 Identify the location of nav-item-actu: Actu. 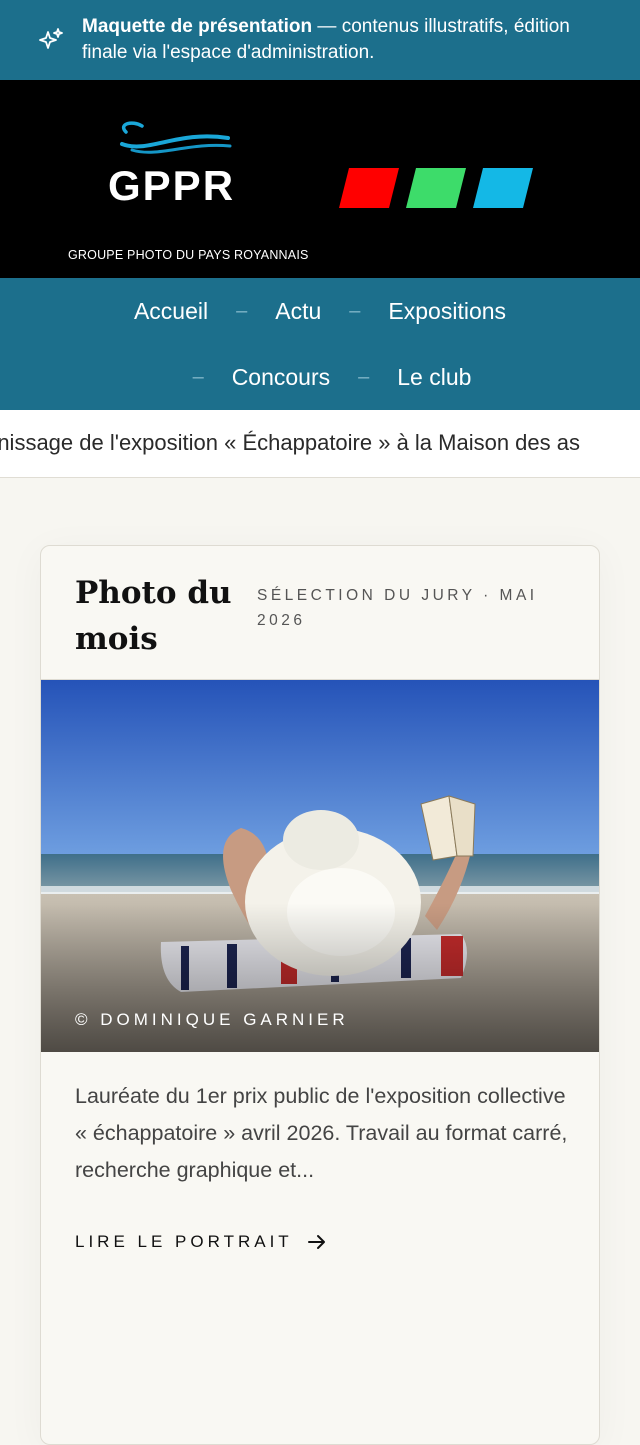
(298, 311).